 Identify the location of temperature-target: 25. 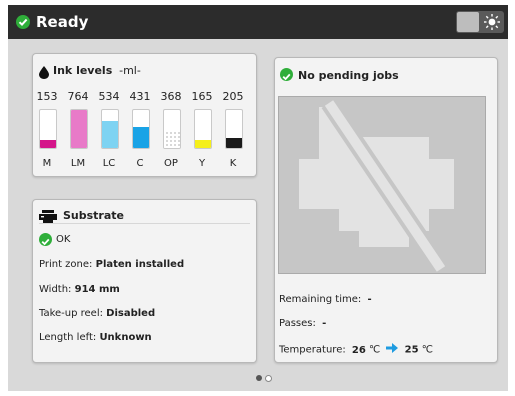
(411, 350).